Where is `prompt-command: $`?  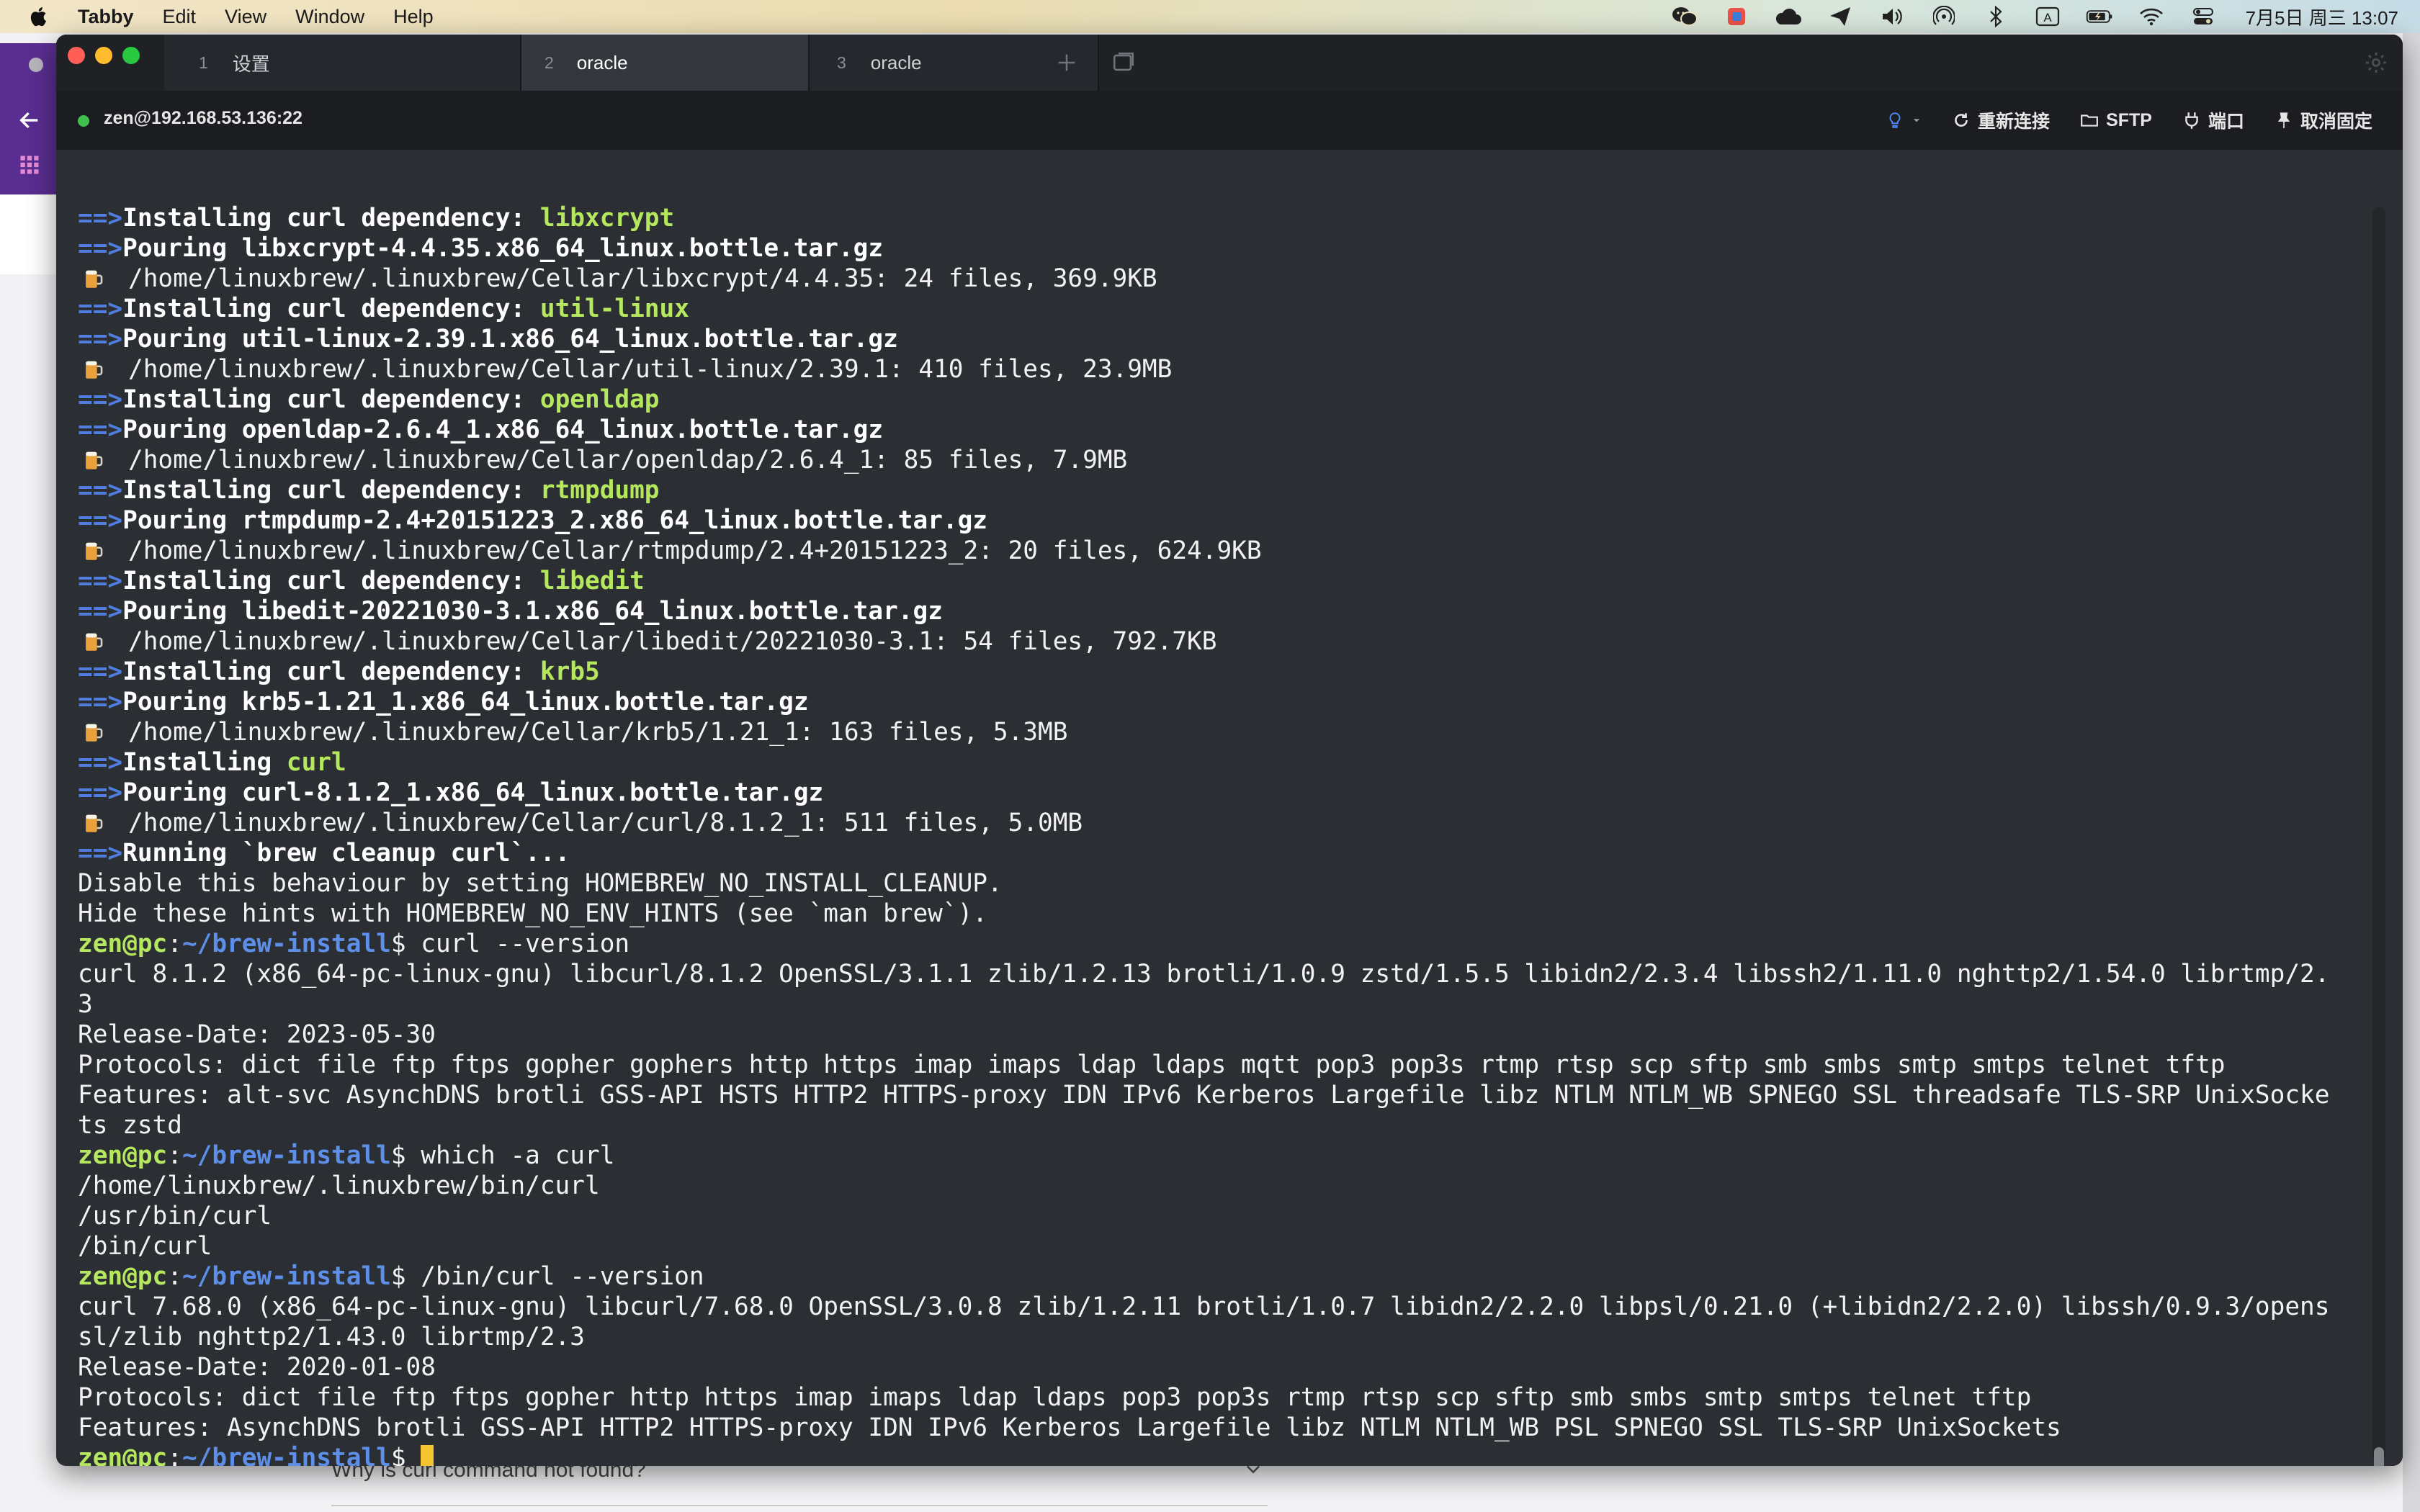 prompt-command: $ is located at coordinates (398, 1455).